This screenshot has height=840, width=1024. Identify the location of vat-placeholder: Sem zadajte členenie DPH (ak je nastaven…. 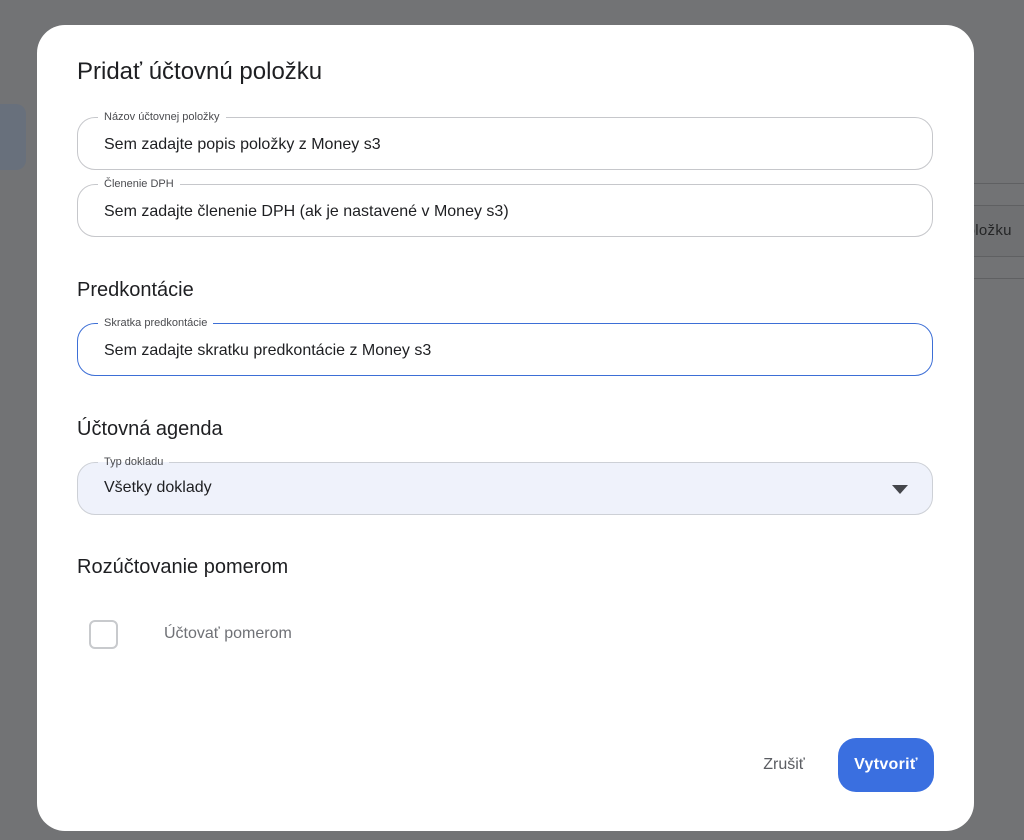
(306, 211).